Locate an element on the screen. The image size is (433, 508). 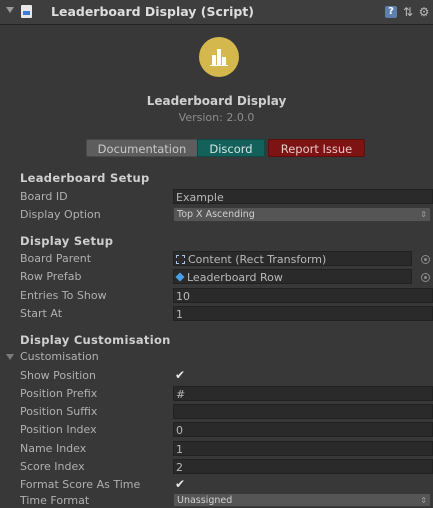
show-position-checkbox: ✔ is located at coordinates (180, 375).